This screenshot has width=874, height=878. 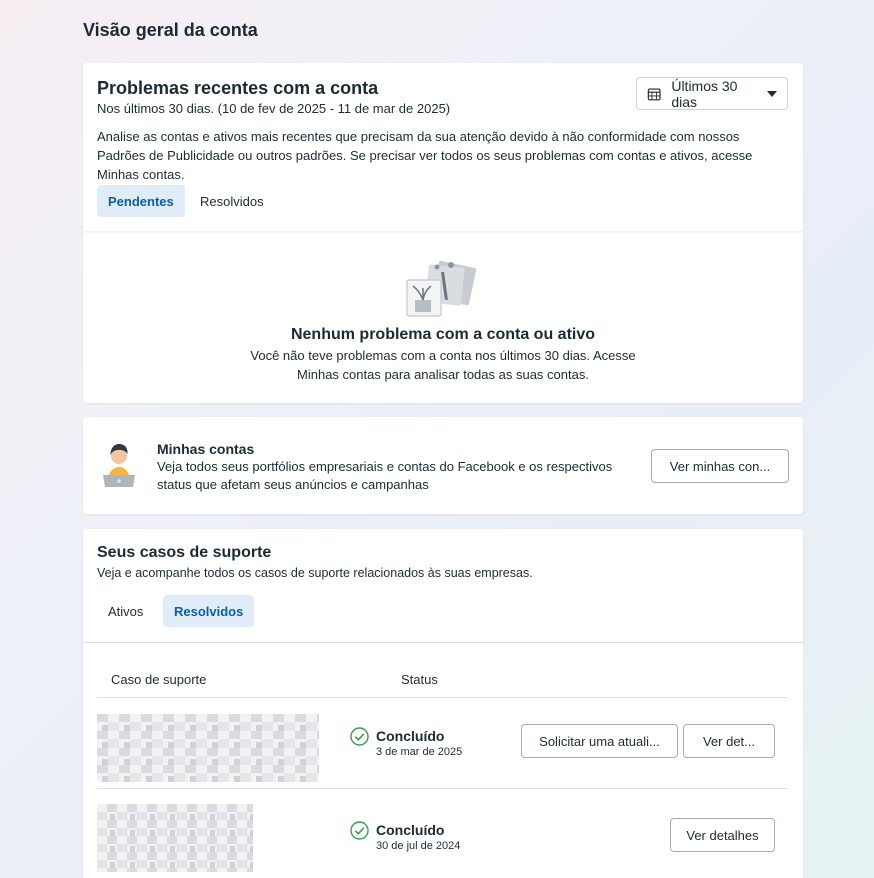 I want to click on caret-down-icon, so click(x=772, y=93).